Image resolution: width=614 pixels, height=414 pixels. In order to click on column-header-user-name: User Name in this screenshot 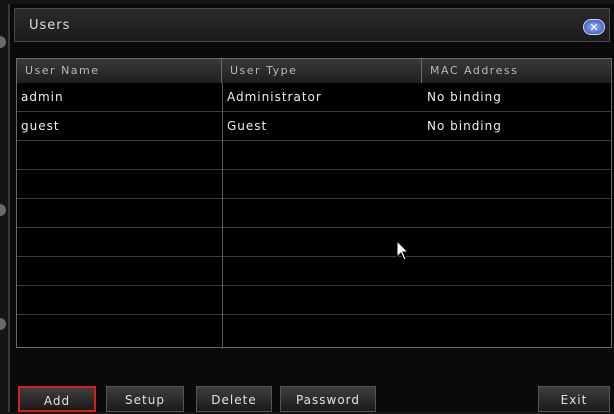, I will do `click(119, 71)`.